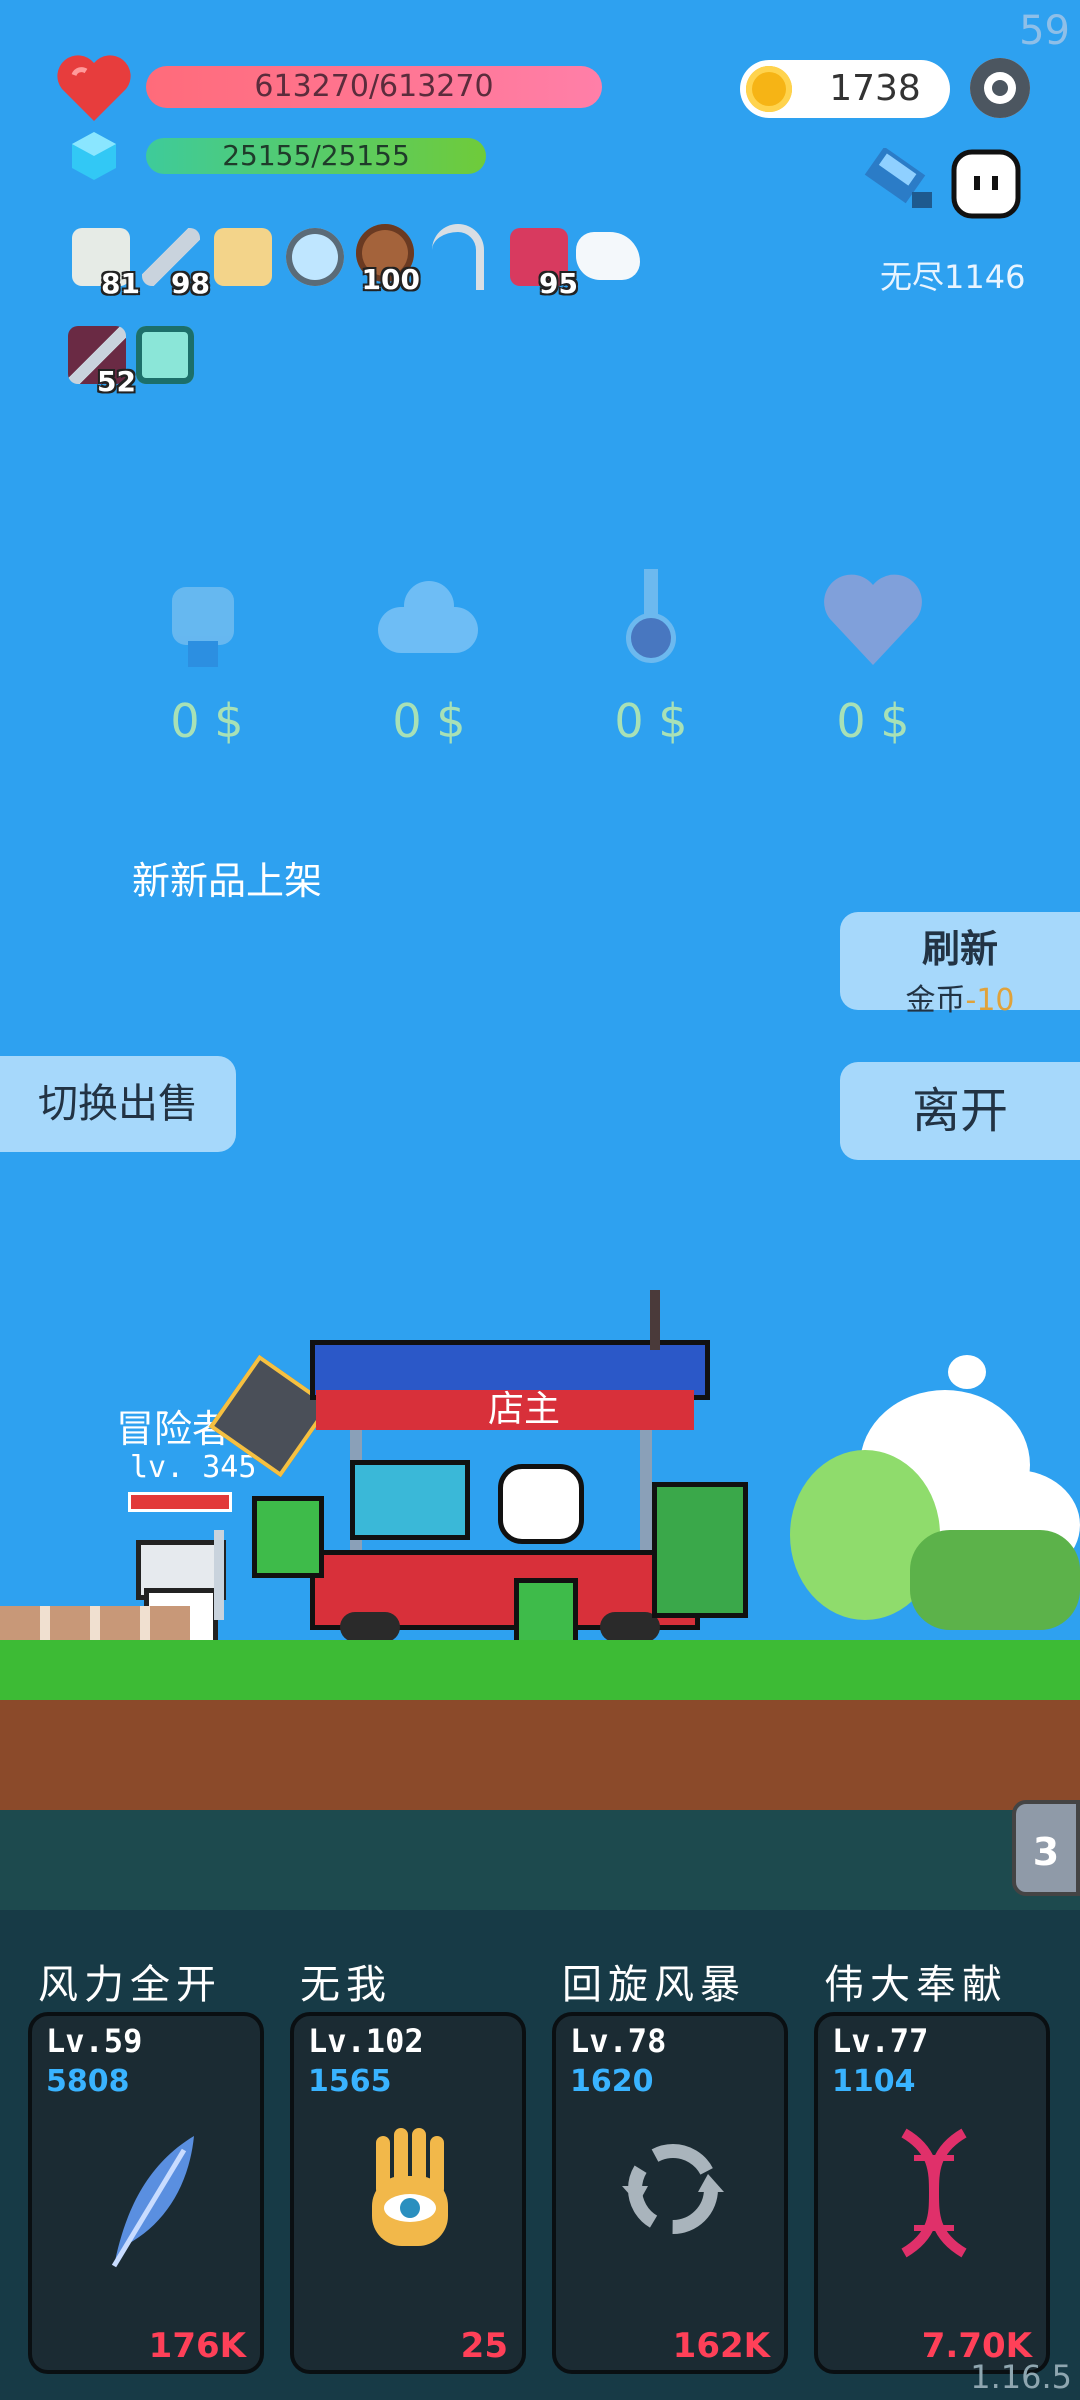 This screenshot has width=1080, height=2400. I want to click on green-robot-sprite, so click(700, 1550).